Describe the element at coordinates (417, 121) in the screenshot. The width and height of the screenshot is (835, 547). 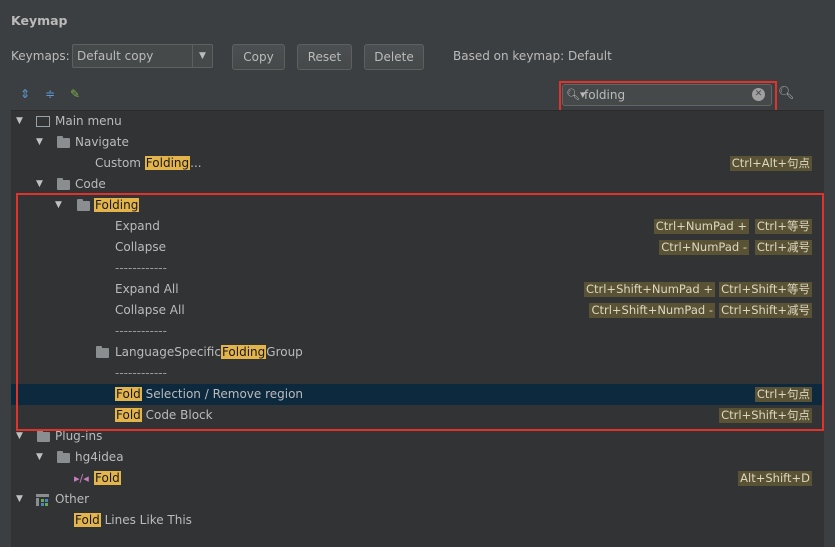
I see `tree-row-main-menu: ▼ Main menu` at that location.